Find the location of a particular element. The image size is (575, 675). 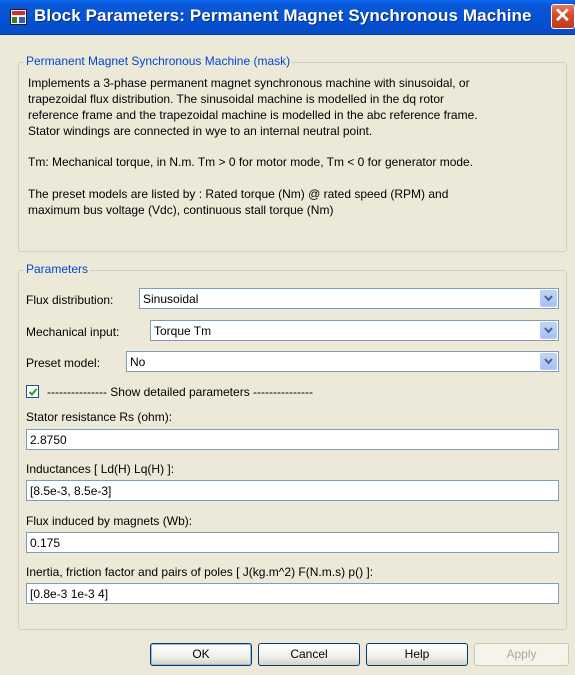

stator-resistance-input is located at coordinates (292, 439).